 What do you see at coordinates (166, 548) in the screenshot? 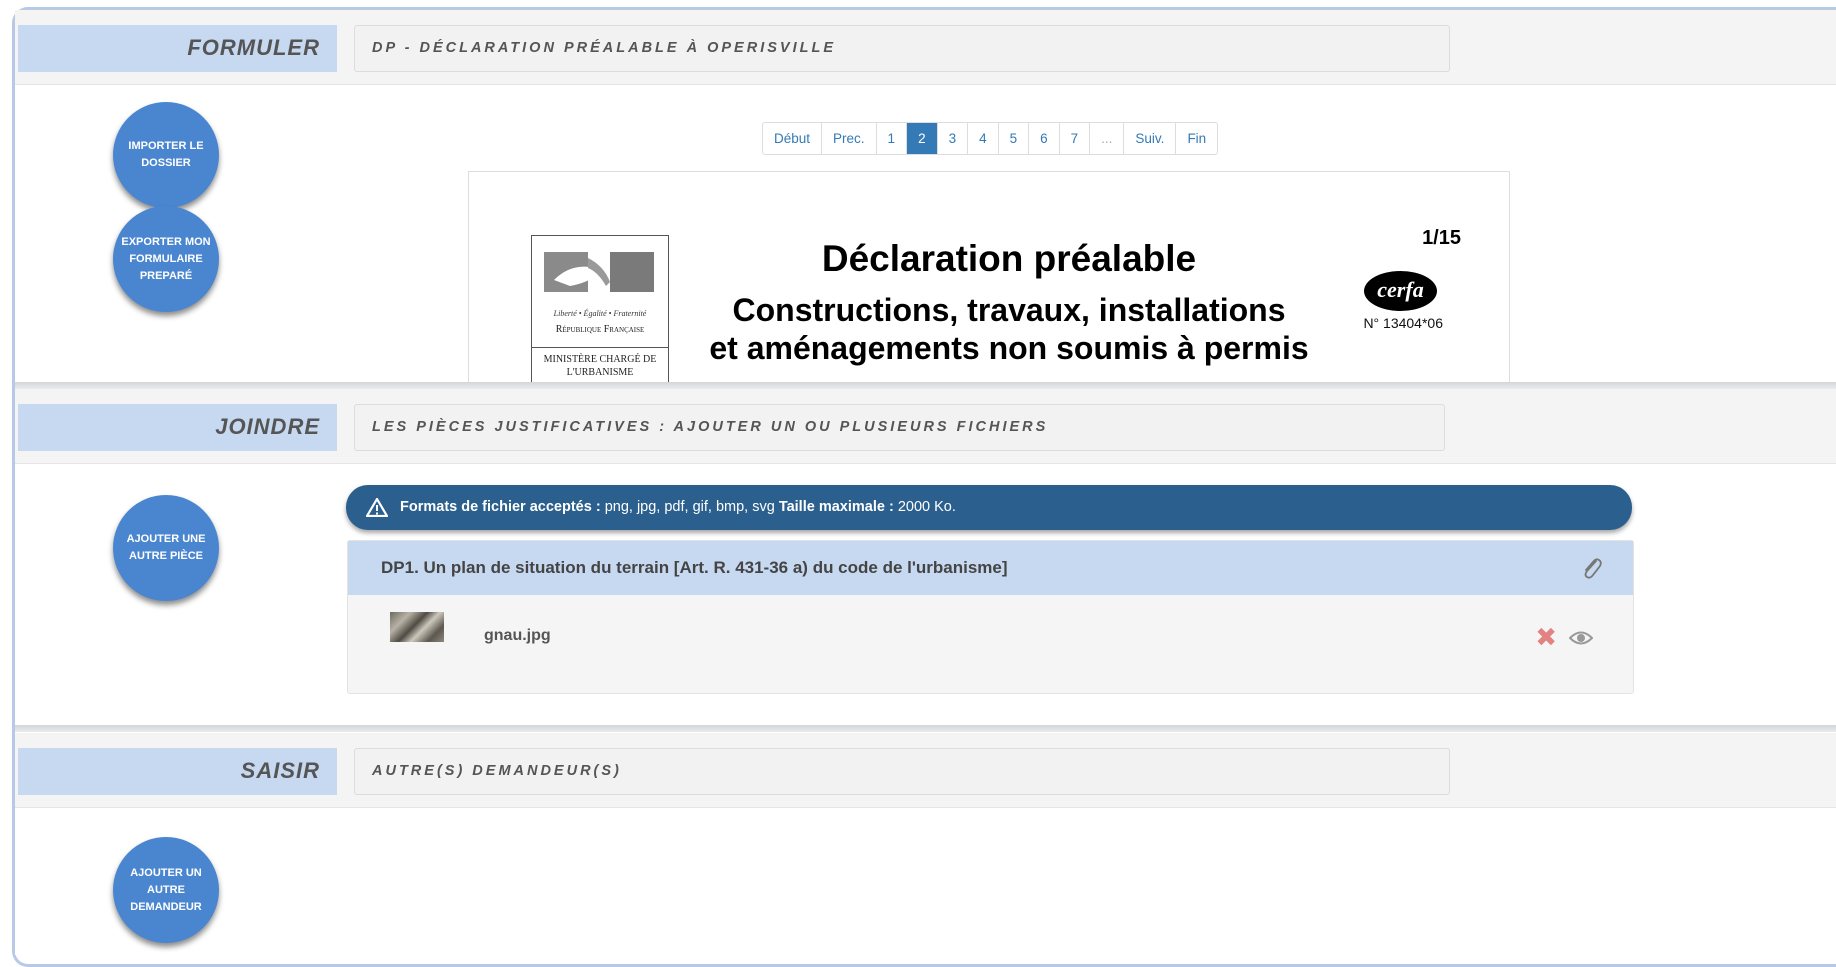
I see `add-piece-button: AJOUTER UNE AUTRE PIÈCE` at bounding box center [166, 548].